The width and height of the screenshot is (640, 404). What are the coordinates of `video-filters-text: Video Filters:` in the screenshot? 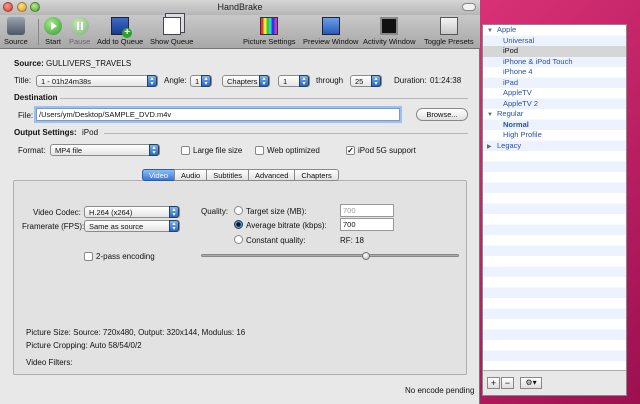 It's located at (49, 362).